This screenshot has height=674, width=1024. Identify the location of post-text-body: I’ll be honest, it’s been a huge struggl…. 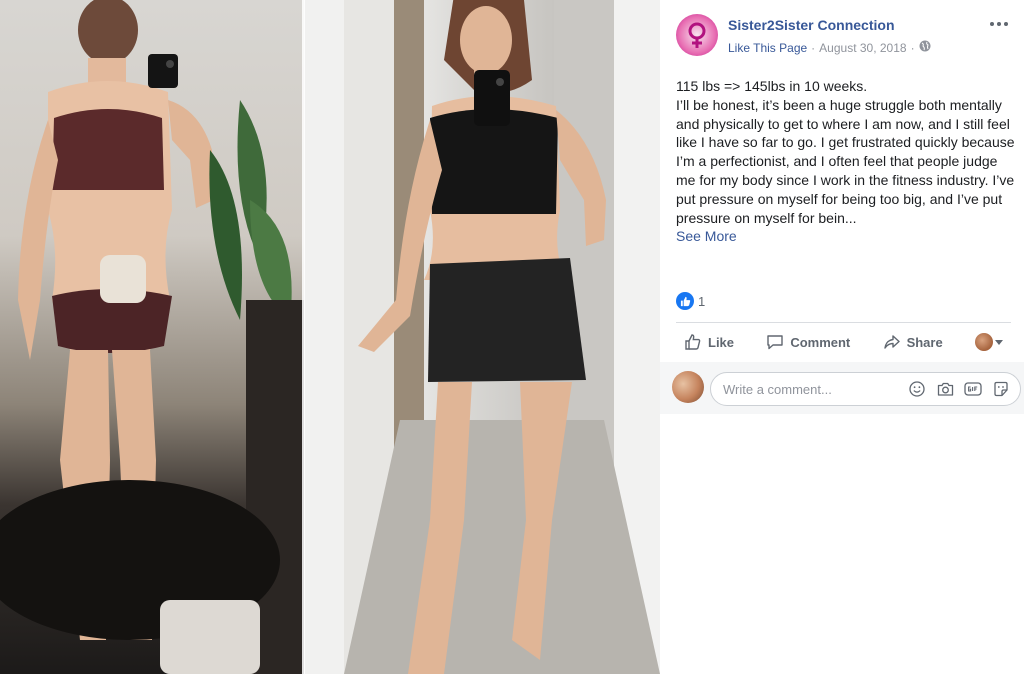
(845, 161).